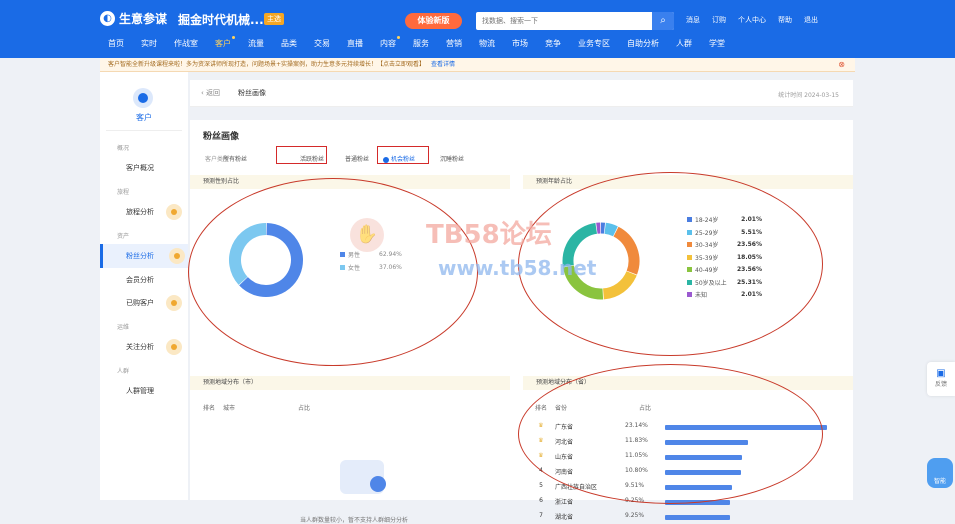 The height and width of the screenshot is (524, 955). Describe the element at coordinates (388, 43) in the screenshot. I see `nav-item: 内容` at that location.